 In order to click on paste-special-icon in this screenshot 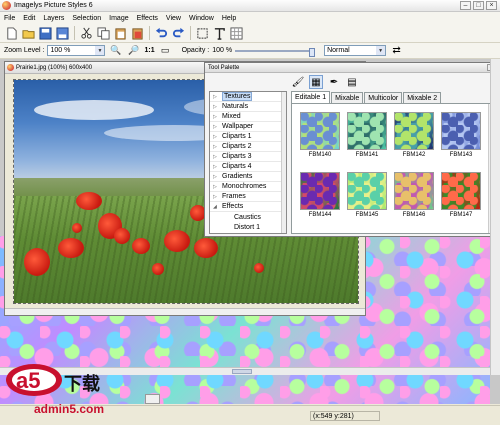, I will do `click(137, 33)`.